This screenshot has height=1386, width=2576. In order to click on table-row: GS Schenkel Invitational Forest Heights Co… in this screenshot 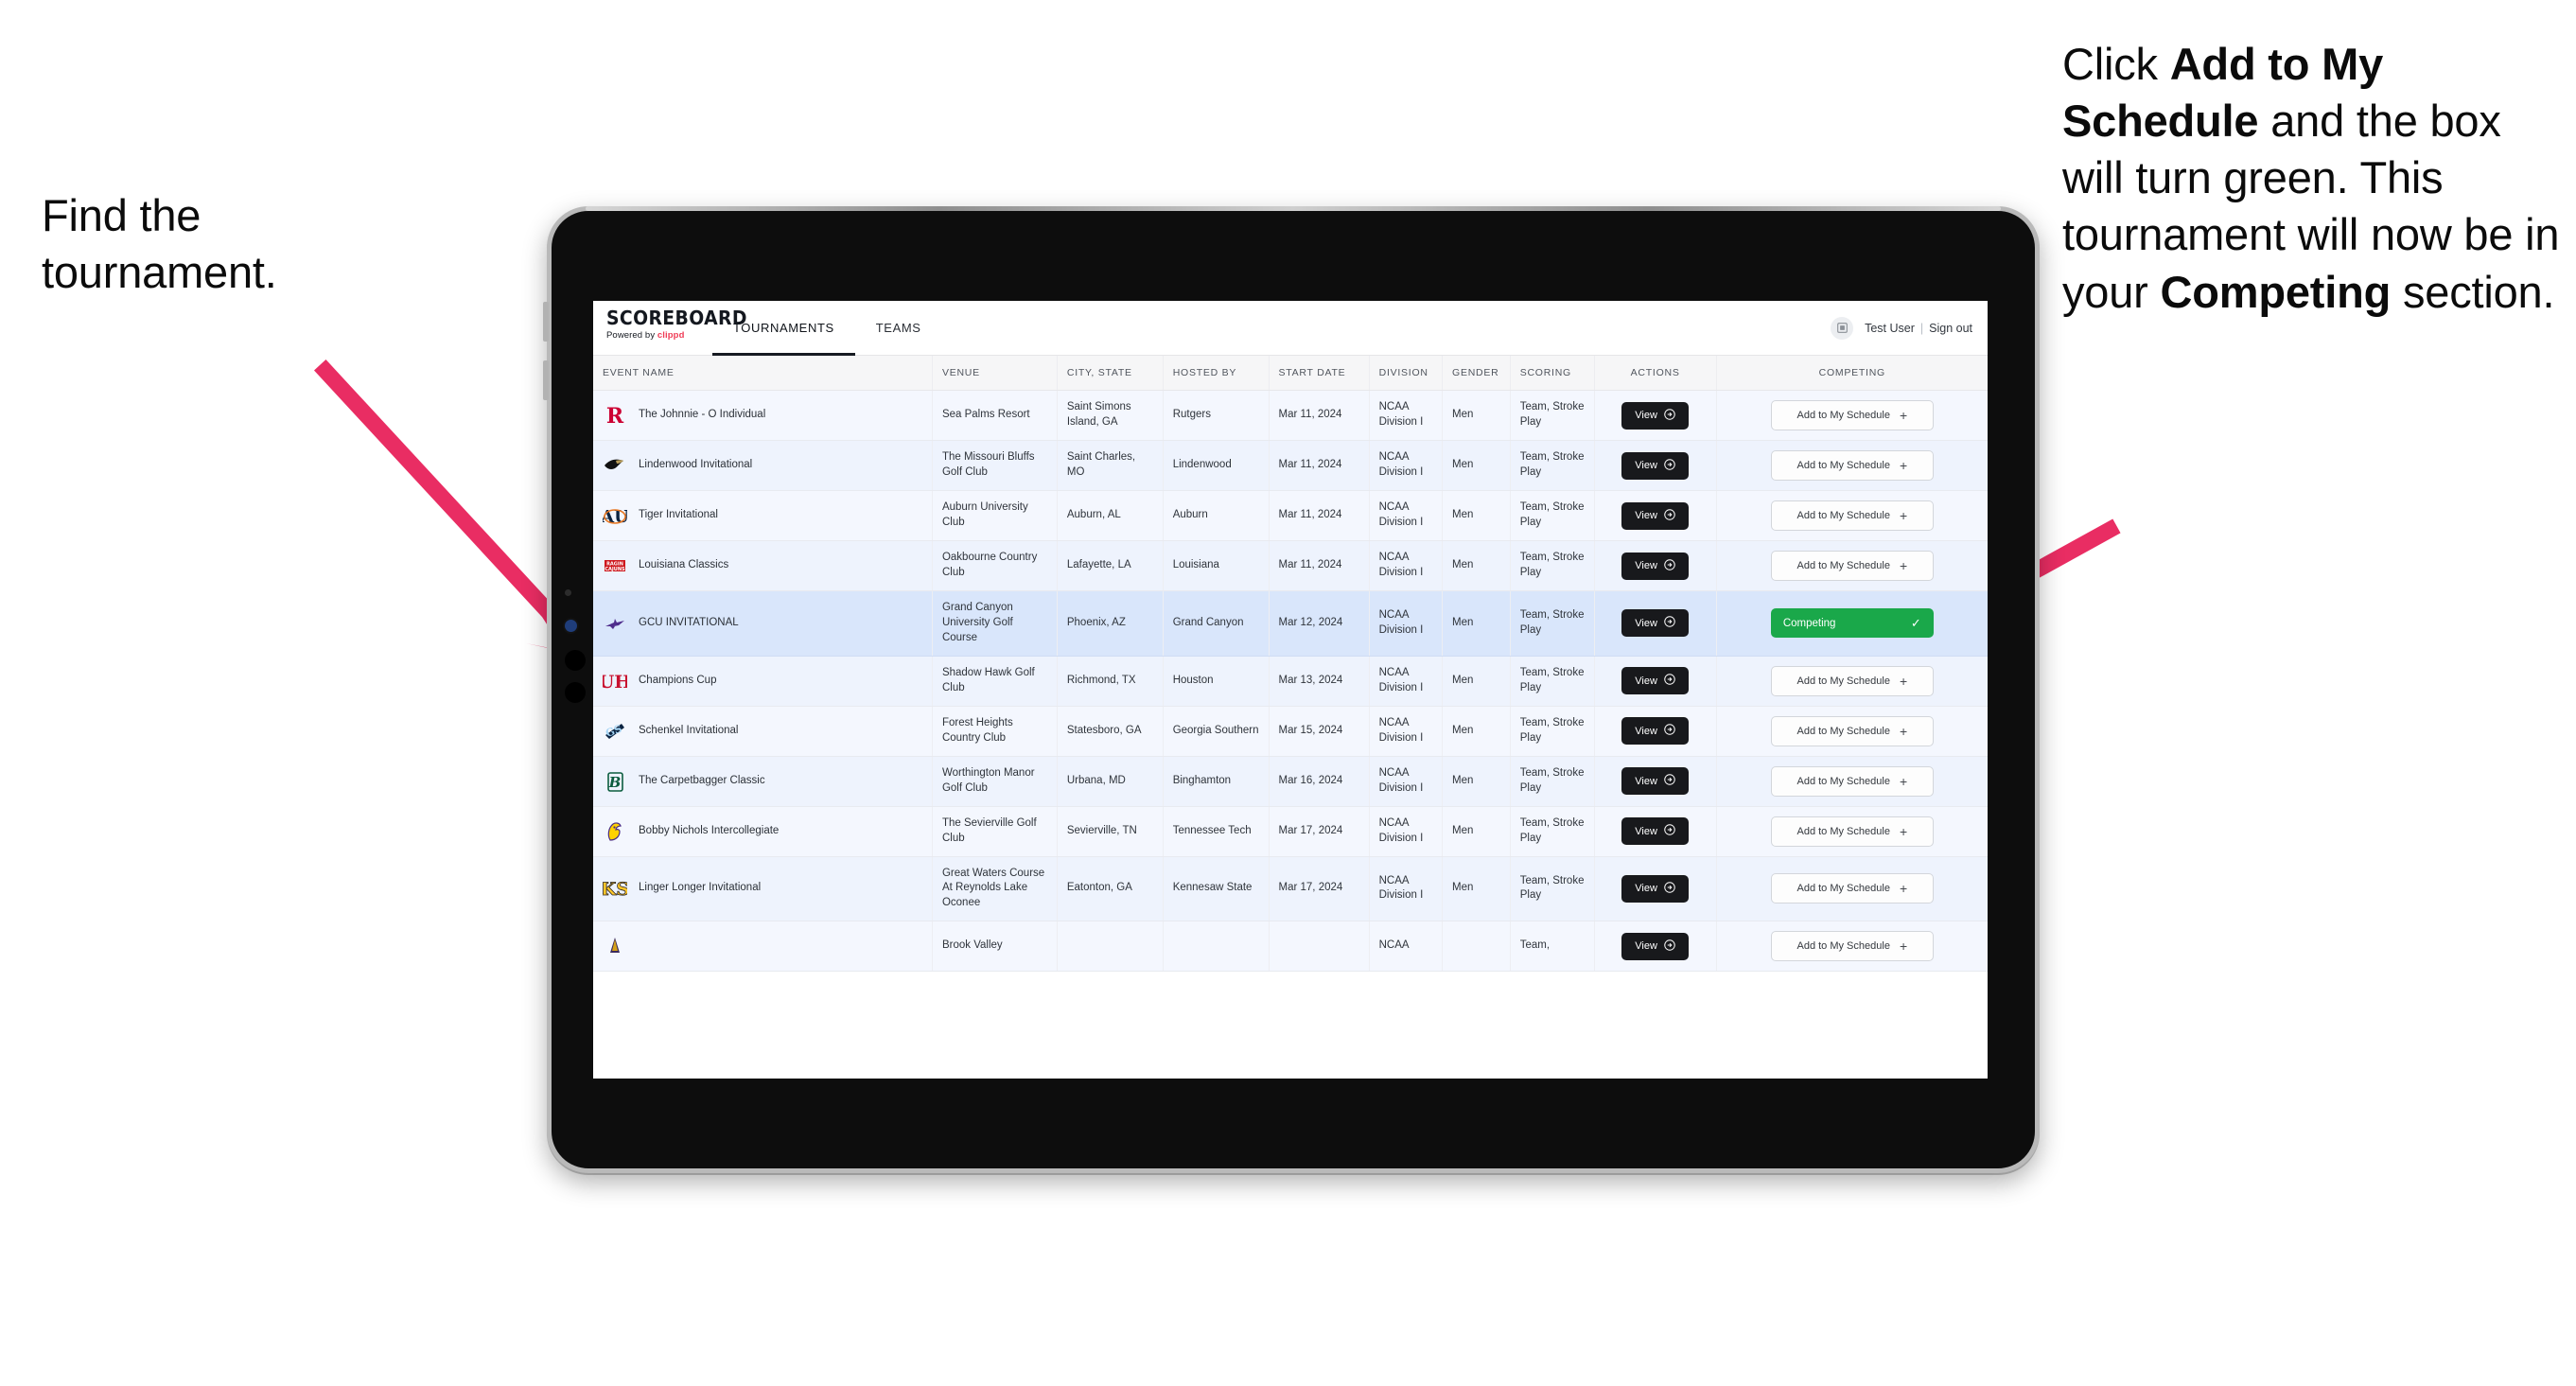, I will do `click(1291, 731)`.